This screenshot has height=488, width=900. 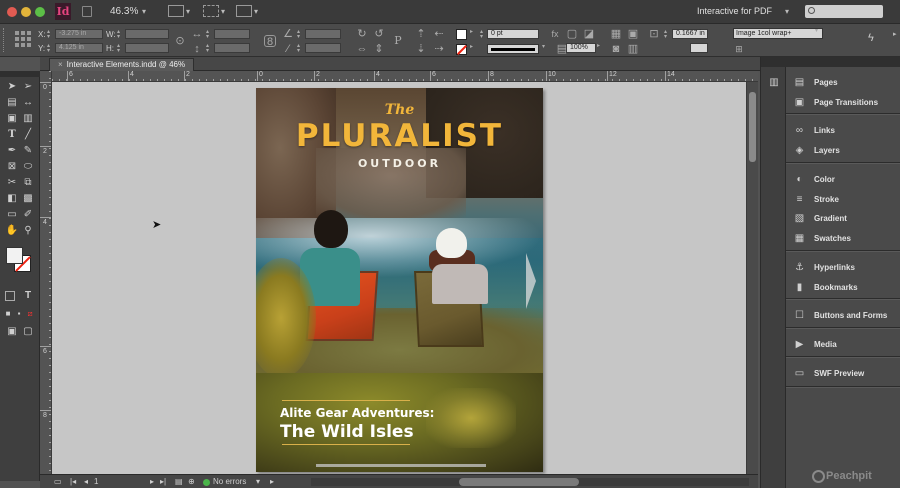 What do you see at coordinates (439, 34) in the screenshot?
I see `select-previous-icon: ⇠` at bounding box center [439, 34].